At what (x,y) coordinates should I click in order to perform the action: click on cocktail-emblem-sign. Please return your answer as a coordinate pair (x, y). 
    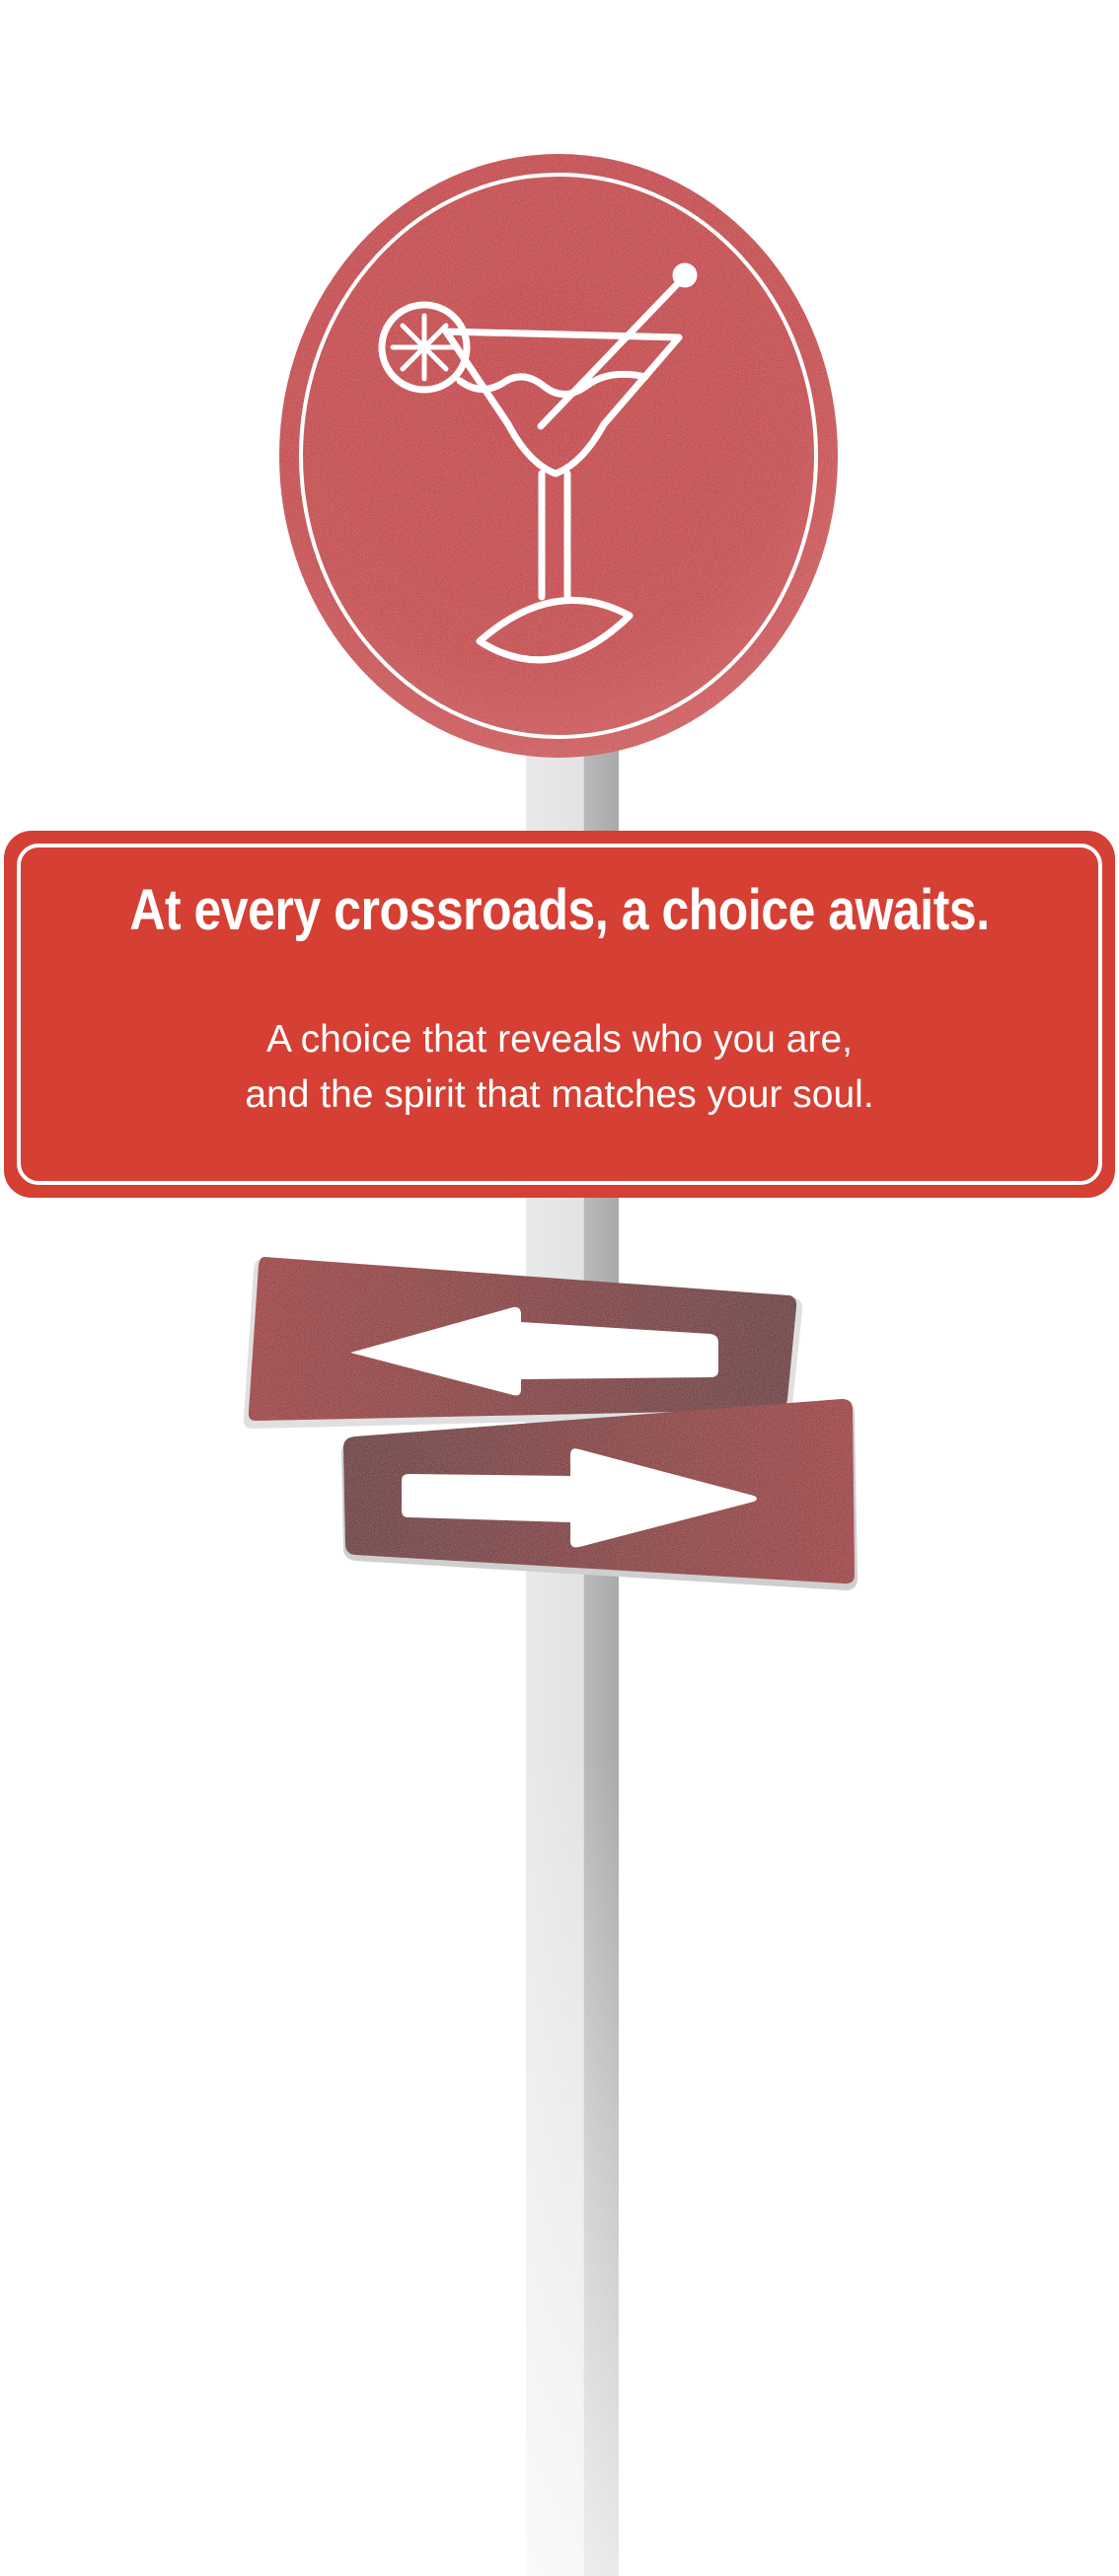
    Looking at the image, I should click on (558, 456).